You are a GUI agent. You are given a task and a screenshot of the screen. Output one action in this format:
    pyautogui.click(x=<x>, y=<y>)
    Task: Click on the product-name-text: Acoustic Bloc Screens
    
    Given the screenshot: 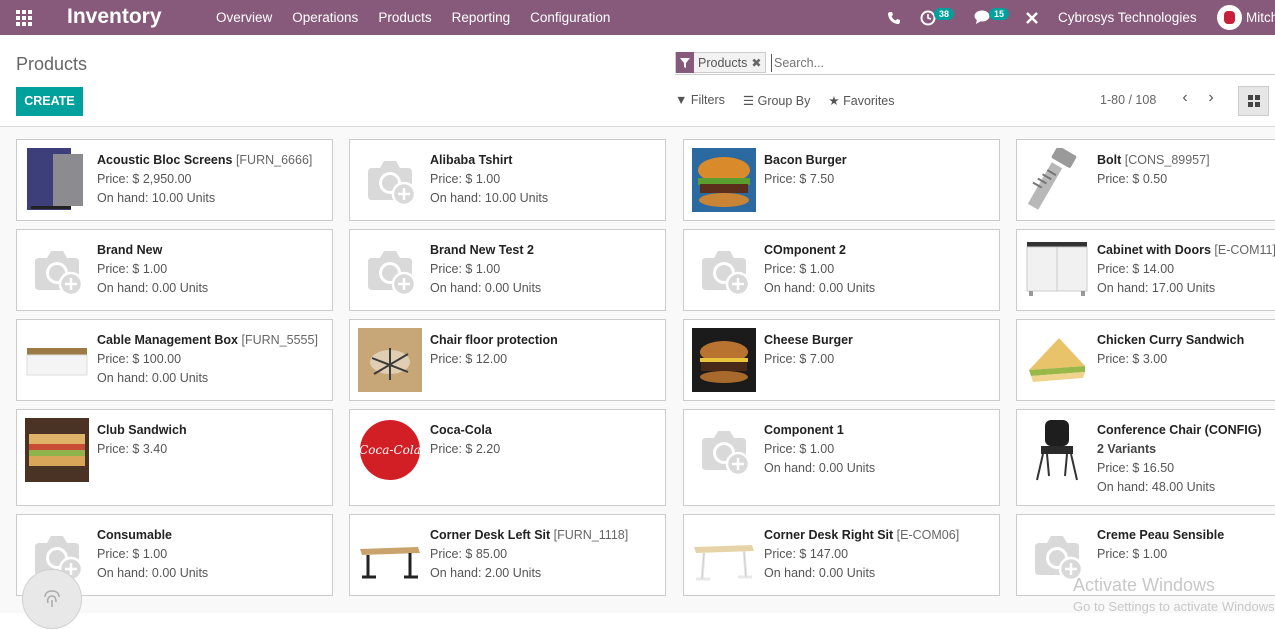 What is the action you would take?
    pyautogui.click(x=165, y=160)
    